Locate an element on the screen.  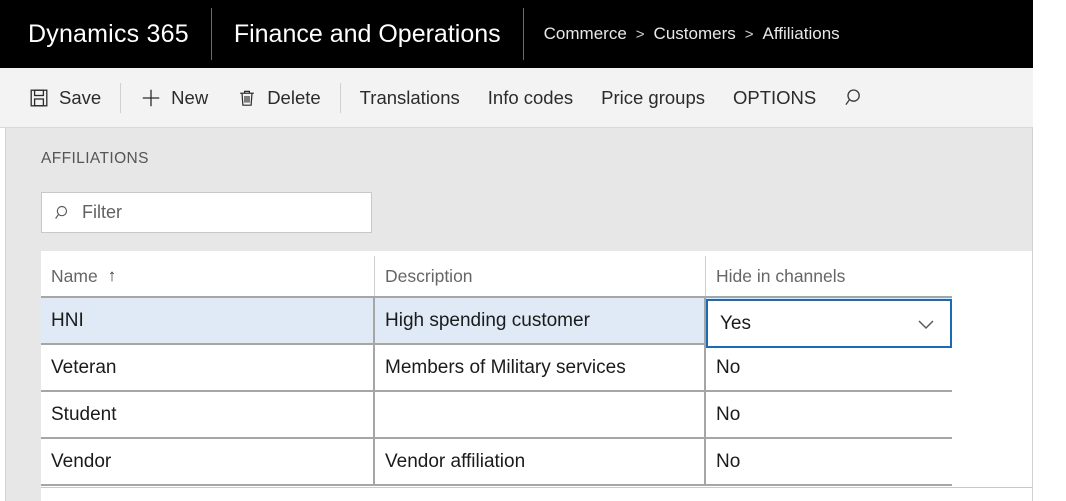
breadcrumb-item-commerce: Commerce is located at coordinates (585, 34).